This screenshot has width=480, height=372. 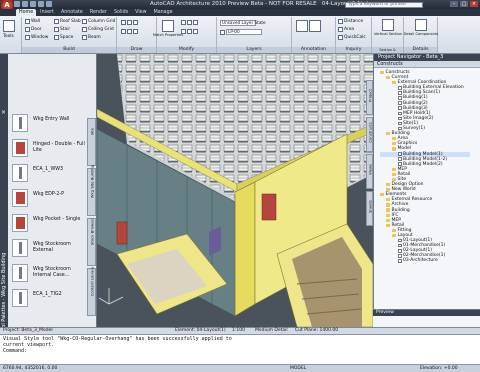 I want to click on build-panel-title: Build, so click(x=69, y=50).